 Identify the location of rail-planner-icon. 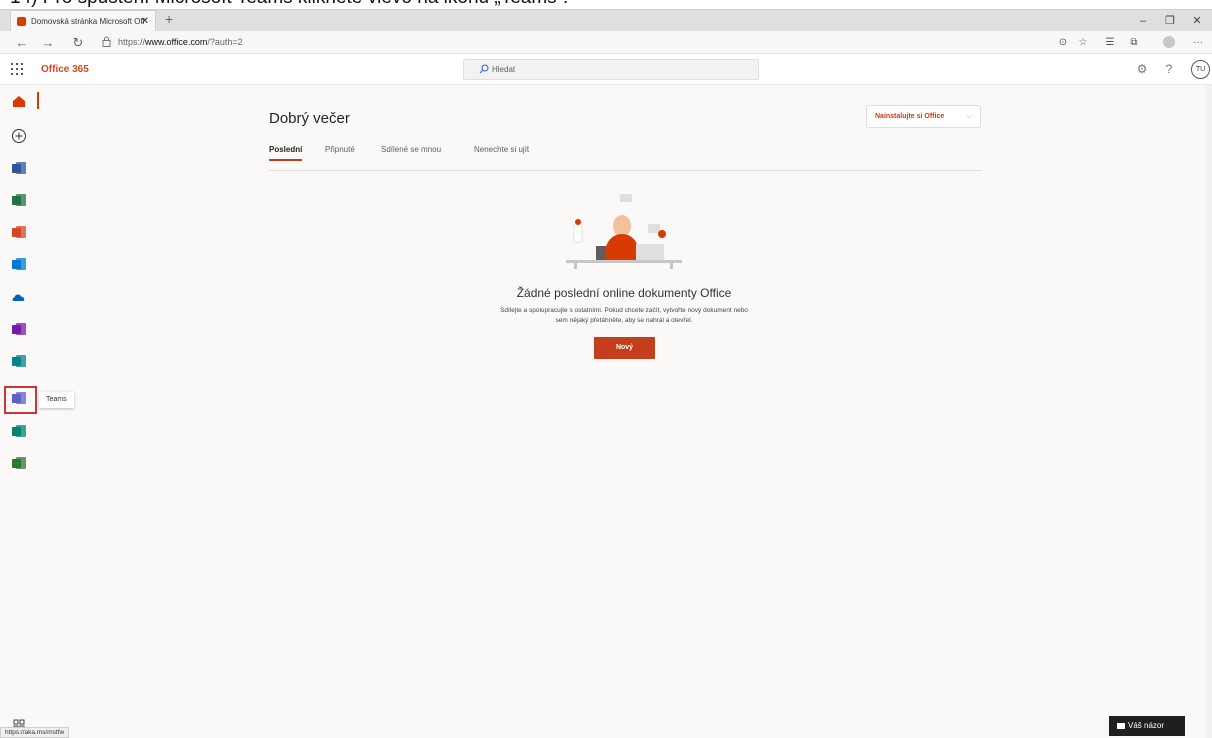
(19, 463).